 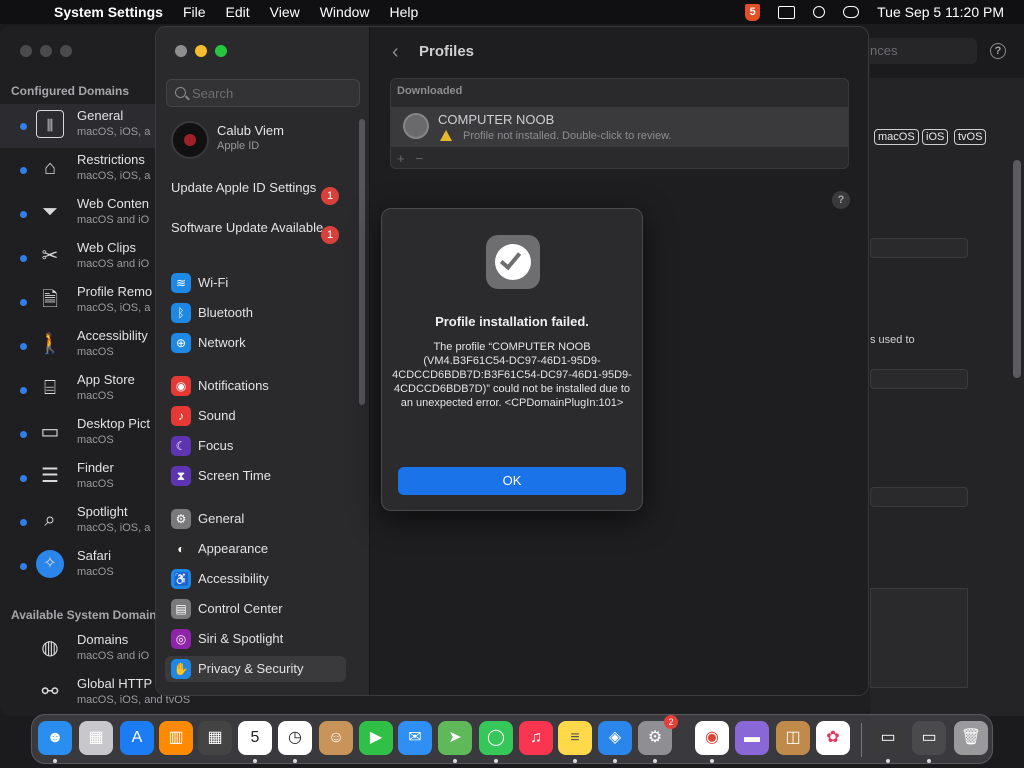 What do you see at coordinates (455, 738) in the screenshot?
I see `dock-maps-icon: ➤` at bounding box center [455, 738].